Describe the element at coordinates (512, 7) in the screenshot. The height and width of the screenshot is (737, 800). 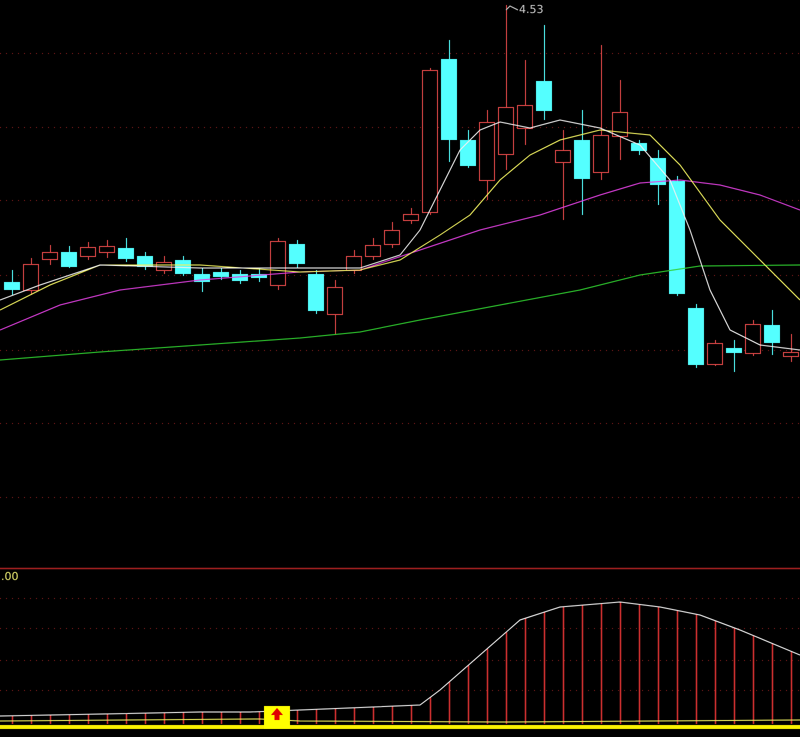
I see `high-price-leader-line` at that location.